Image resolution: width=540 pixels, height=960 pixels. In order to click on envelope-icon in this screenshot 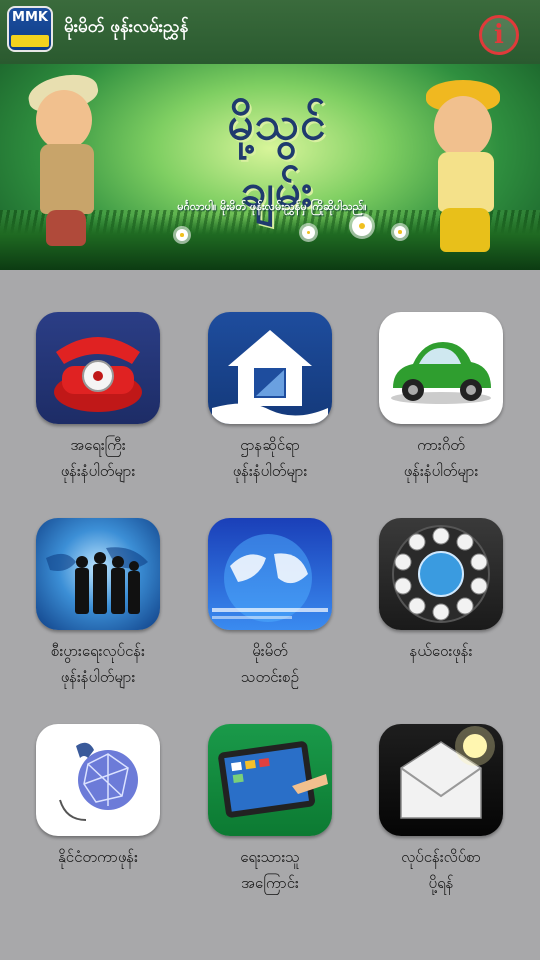, I will do `click(441, 780)`.